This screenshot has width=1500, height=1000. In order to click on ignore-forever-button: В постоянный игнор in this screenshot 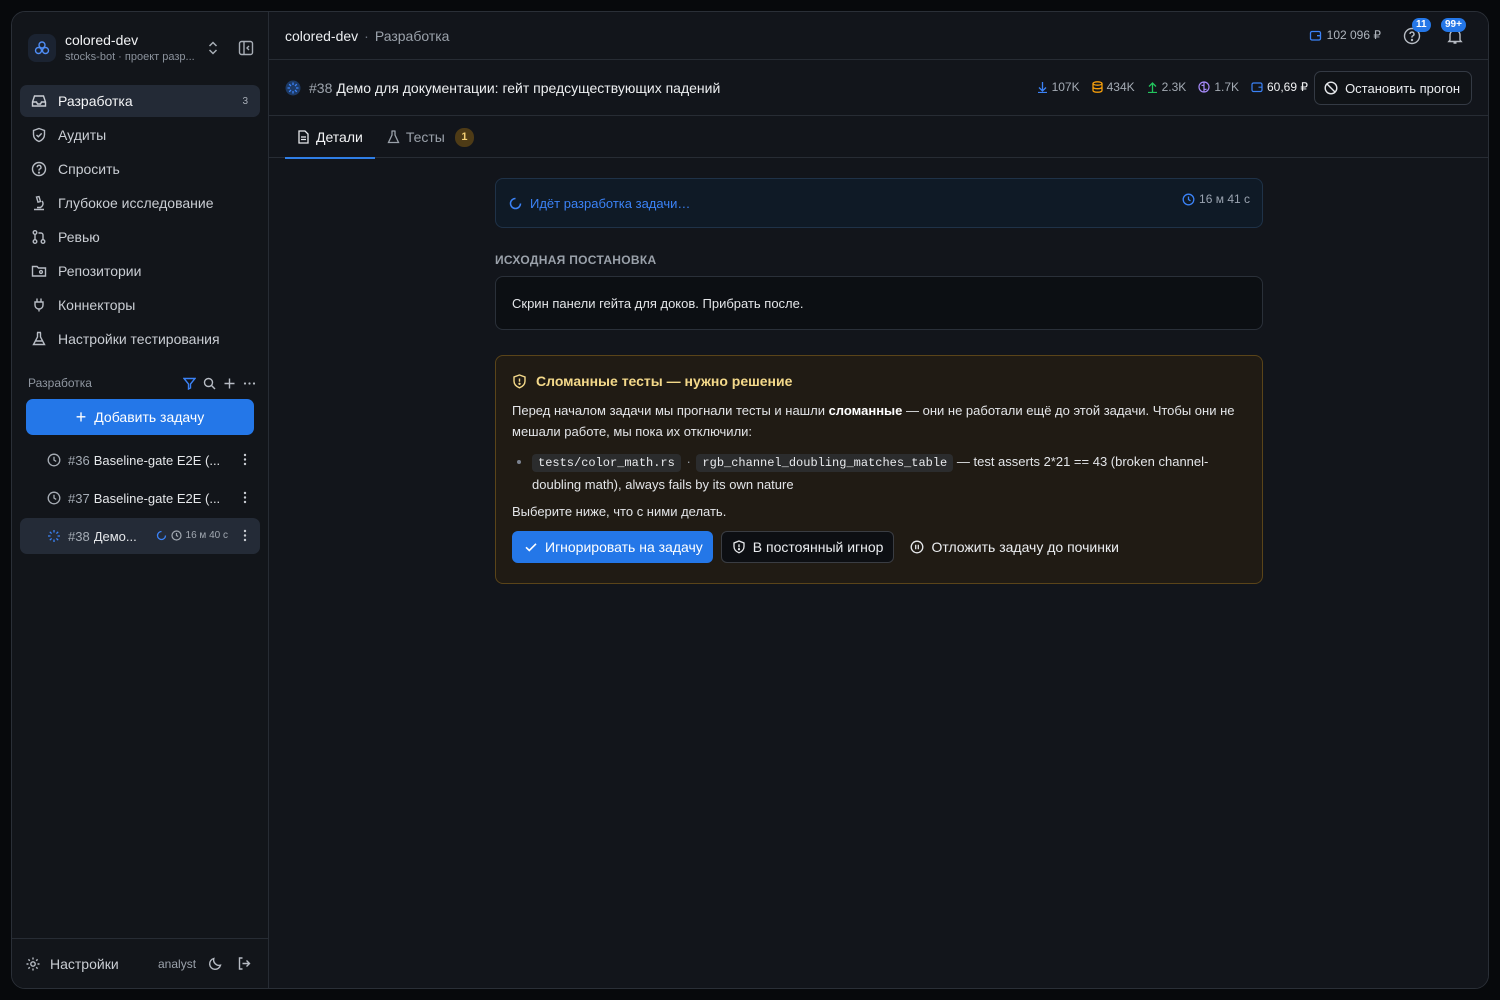, I will do `click(807, 547)`.